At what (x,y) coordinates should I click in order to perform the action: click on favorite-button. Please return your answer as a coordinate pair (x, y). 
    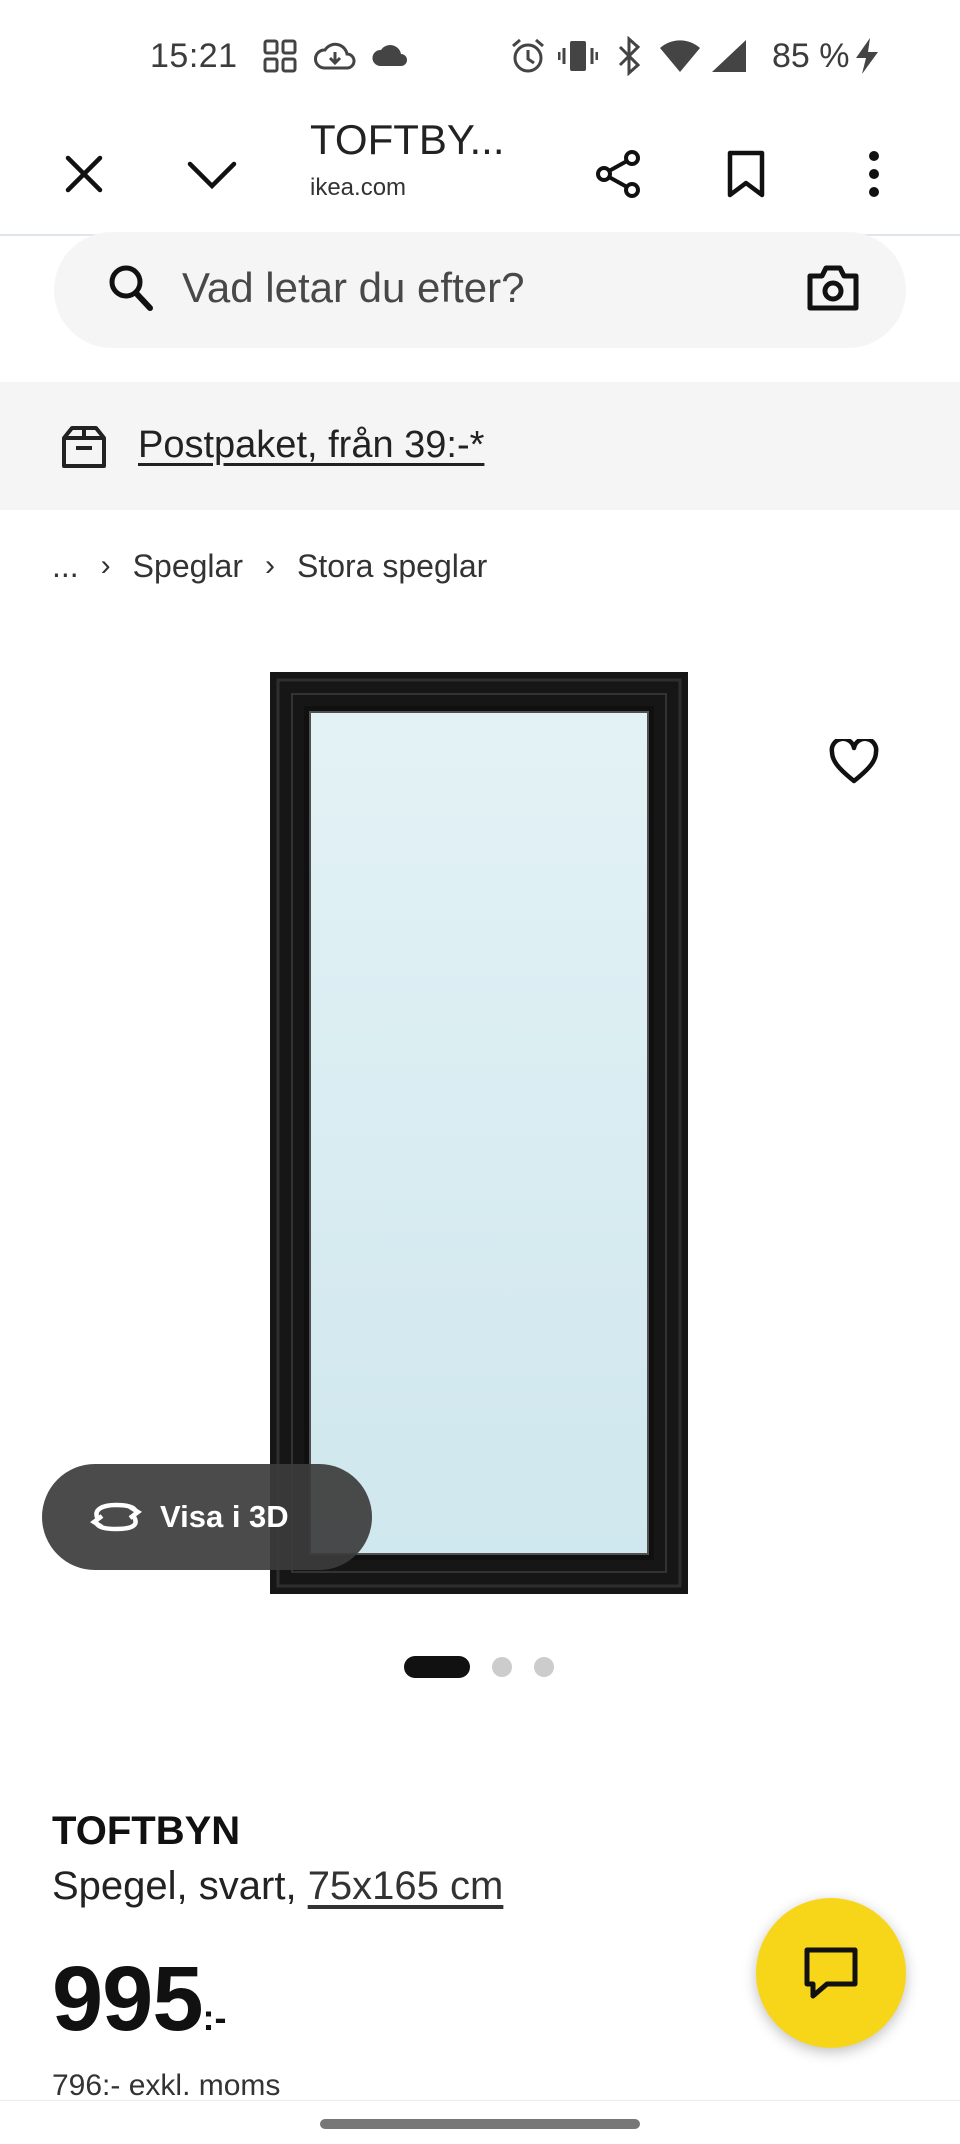
    Looking at the image, I should click on (854, 762).